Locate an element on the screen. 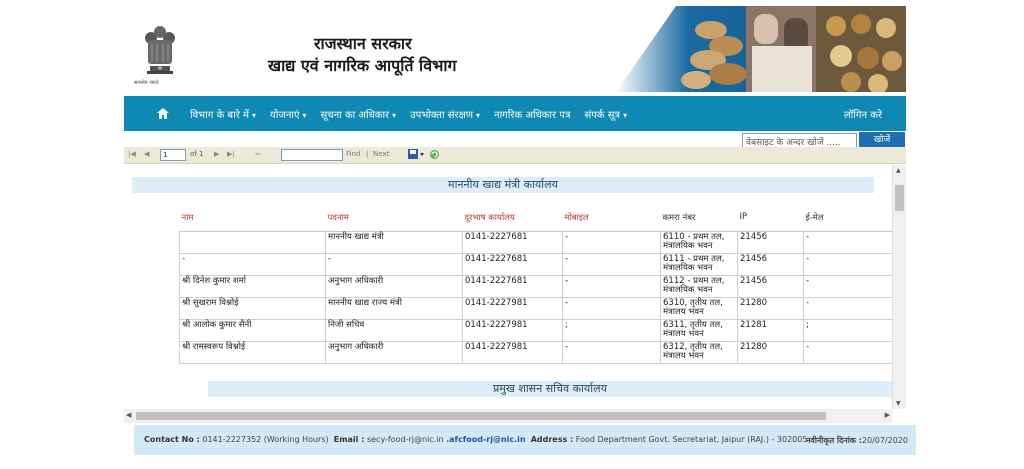 Image resolution: width=1024 pixels, height=469 pixels. last-updated: नवीनीकृत दिनांक :20/07/2020 is located at coordinates (857, 440).